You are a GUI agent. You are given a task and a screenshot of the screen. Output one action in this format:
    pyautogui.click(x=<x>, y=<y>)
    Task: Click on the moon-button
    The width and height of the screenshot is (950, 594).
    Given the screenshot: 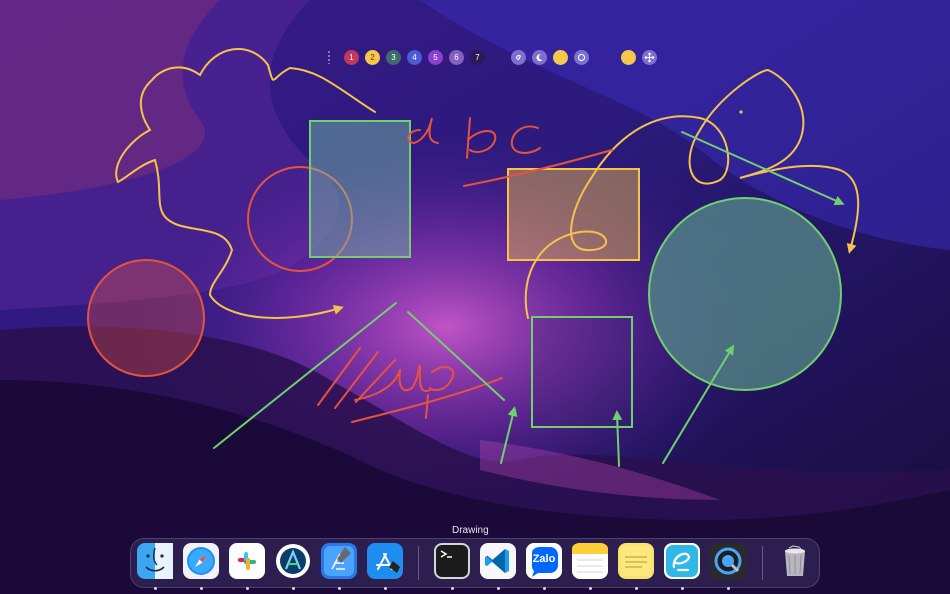 What is the action you would take?
    pyautogui.click(x=539, y=57)
    